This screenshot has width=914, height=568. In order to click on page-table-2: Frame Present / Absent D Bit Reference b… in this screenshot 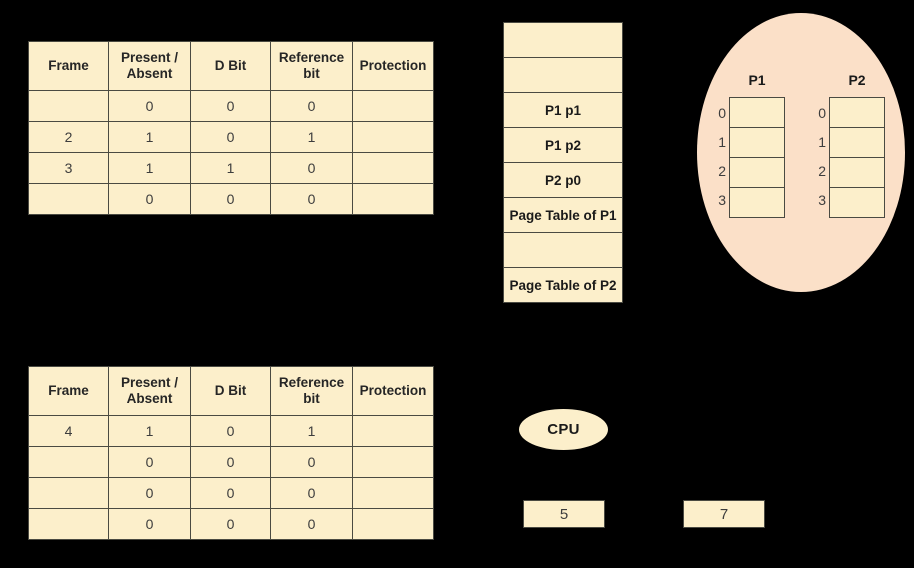, I will do `click(231, 453)`.